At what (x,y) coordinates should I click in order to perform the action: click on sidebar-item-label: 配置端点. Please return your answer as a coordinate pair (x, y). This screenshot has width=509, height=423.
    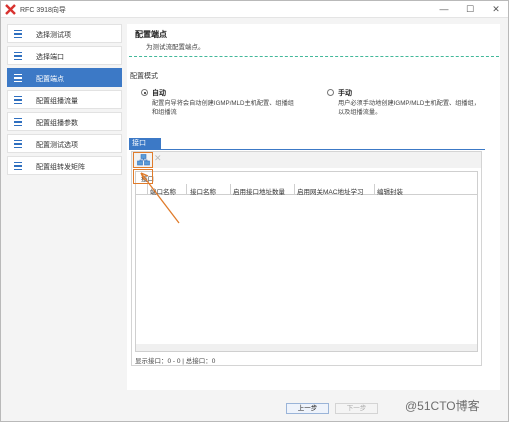
    Looking at the image, I should click on (50, 79).